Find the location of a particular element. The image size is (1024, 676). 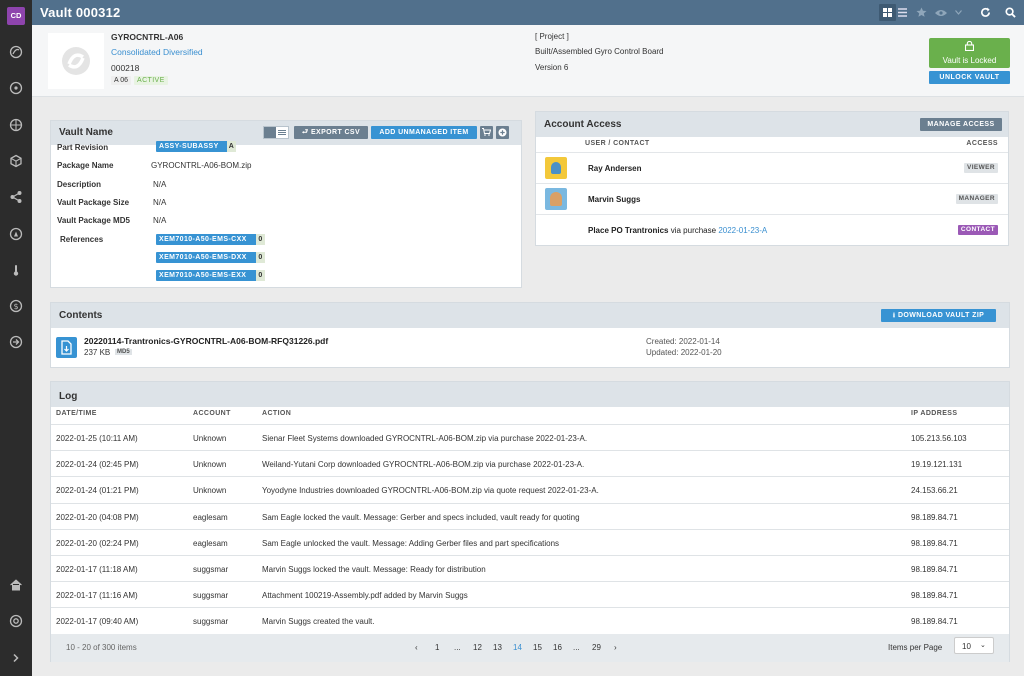

star-icon is located at coordinates (921, 12).